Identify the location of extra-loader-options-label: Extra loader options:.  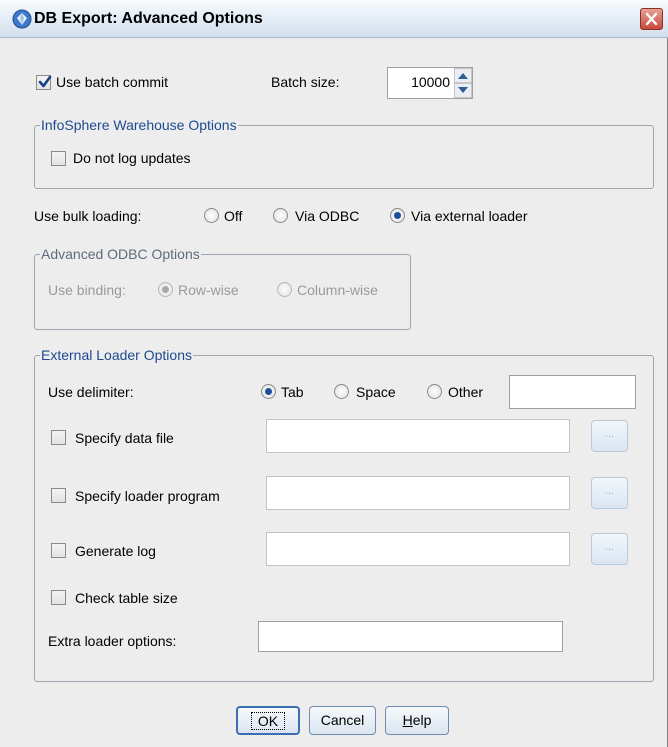
(112, 641).